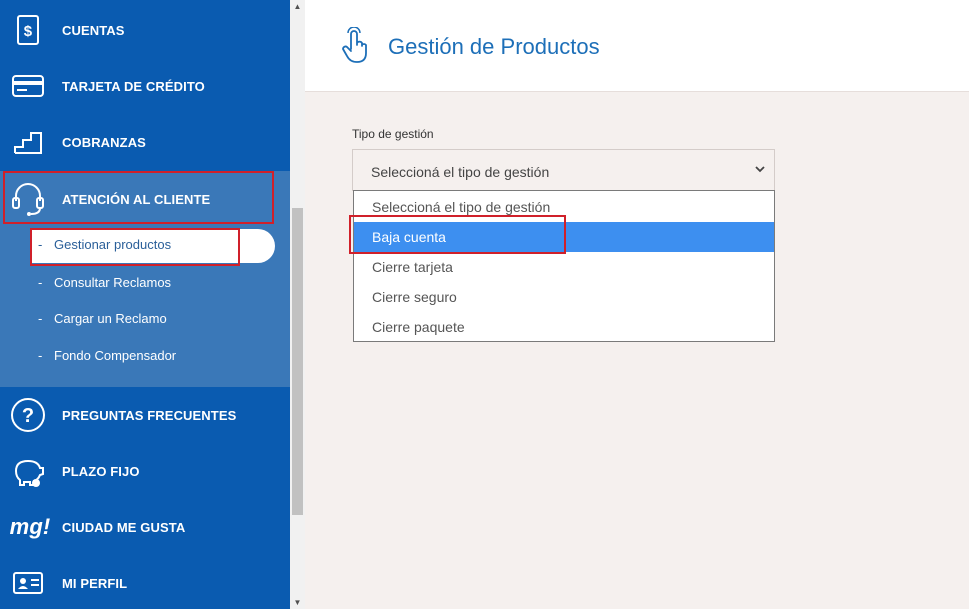 The image size is (969, 609). I want to click on submenu-item-fondo-compensador: - Fondo Compensador, so click(145, 355).